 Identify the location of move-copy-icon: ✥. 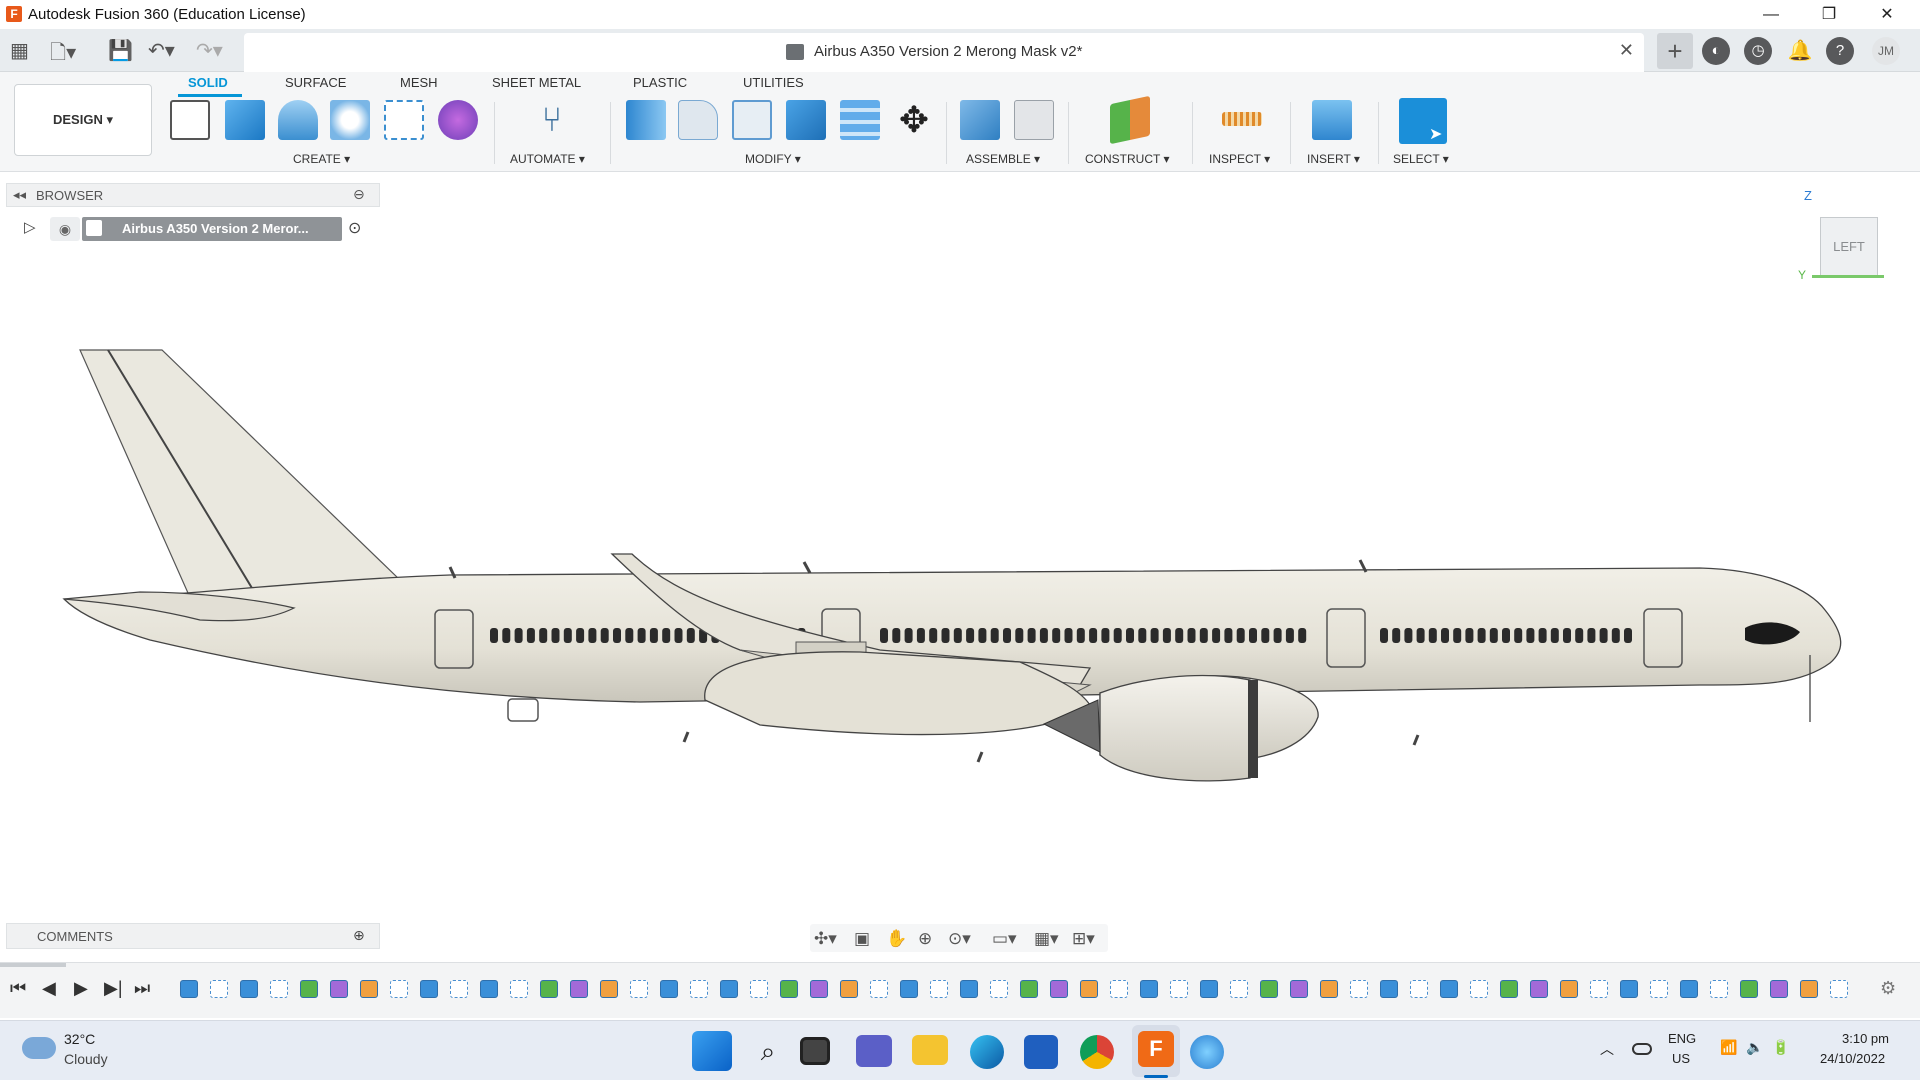
(914, 120).